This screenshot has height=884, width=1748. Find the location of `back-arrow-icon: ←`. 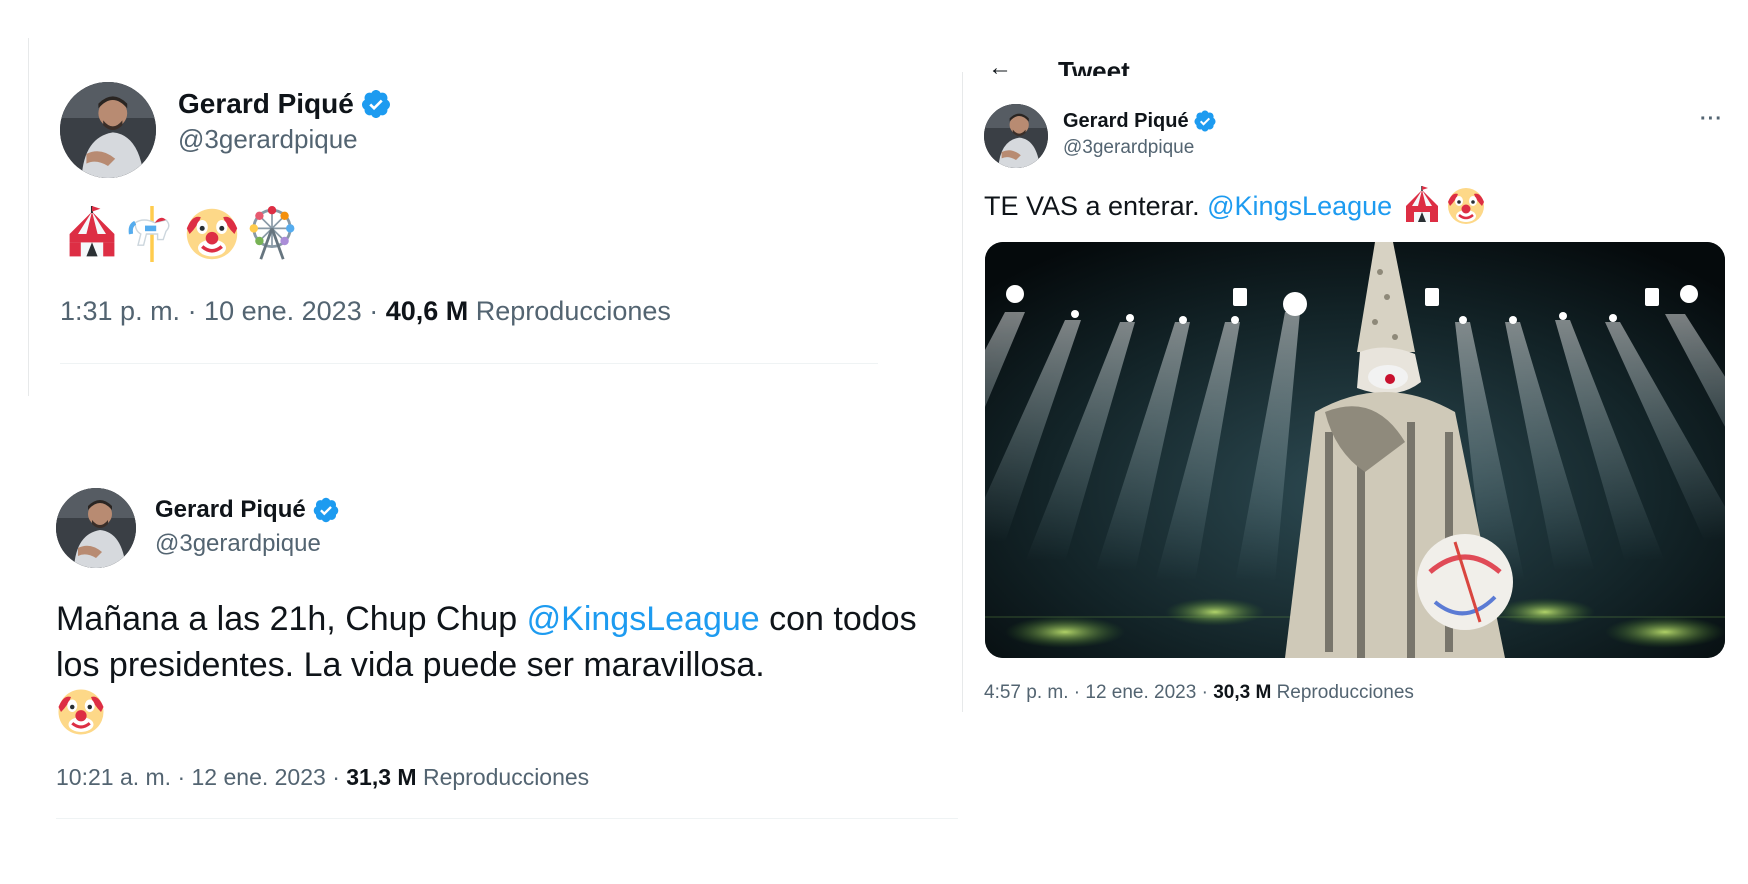

back-arrow-icon: ← is located at coordinates (1000, 66).